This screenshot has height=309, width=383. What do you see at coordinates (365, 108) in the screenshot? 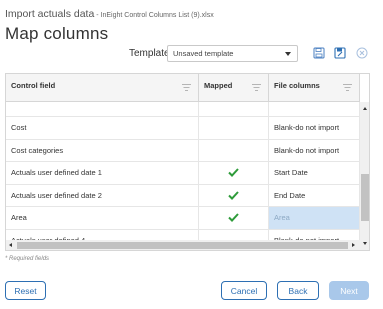
I see `scroll-up-icon` at bounding box center [365, 108].